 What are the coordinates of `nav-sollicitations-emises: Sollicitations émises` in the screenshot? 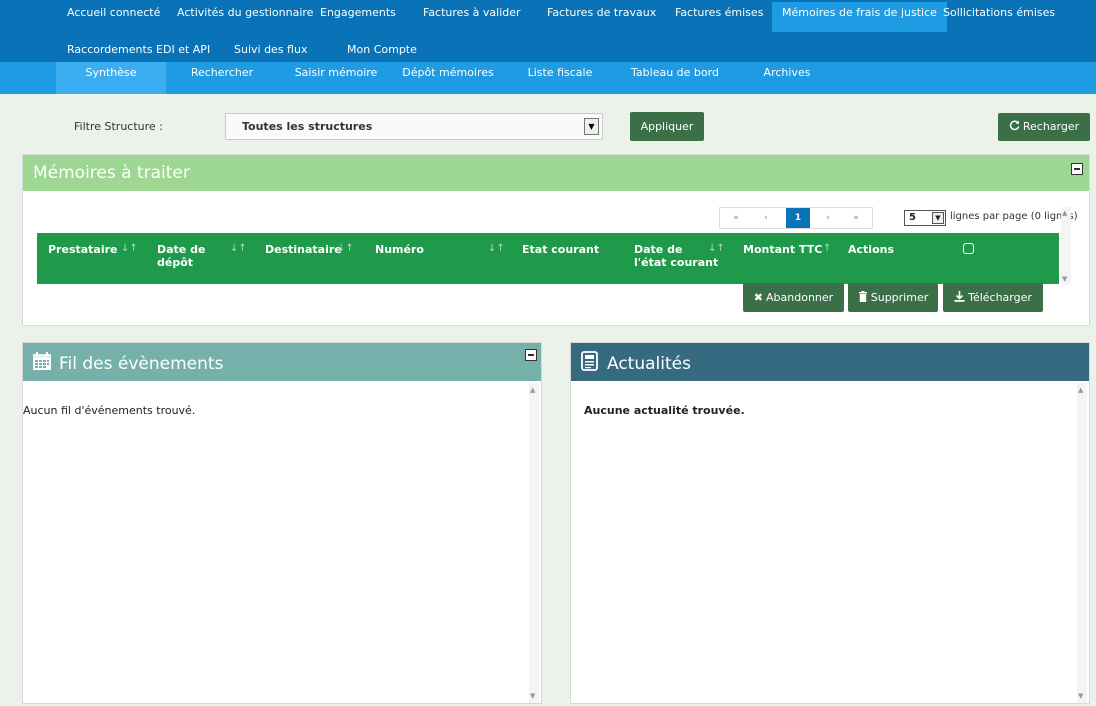 It's located at (999, 13).